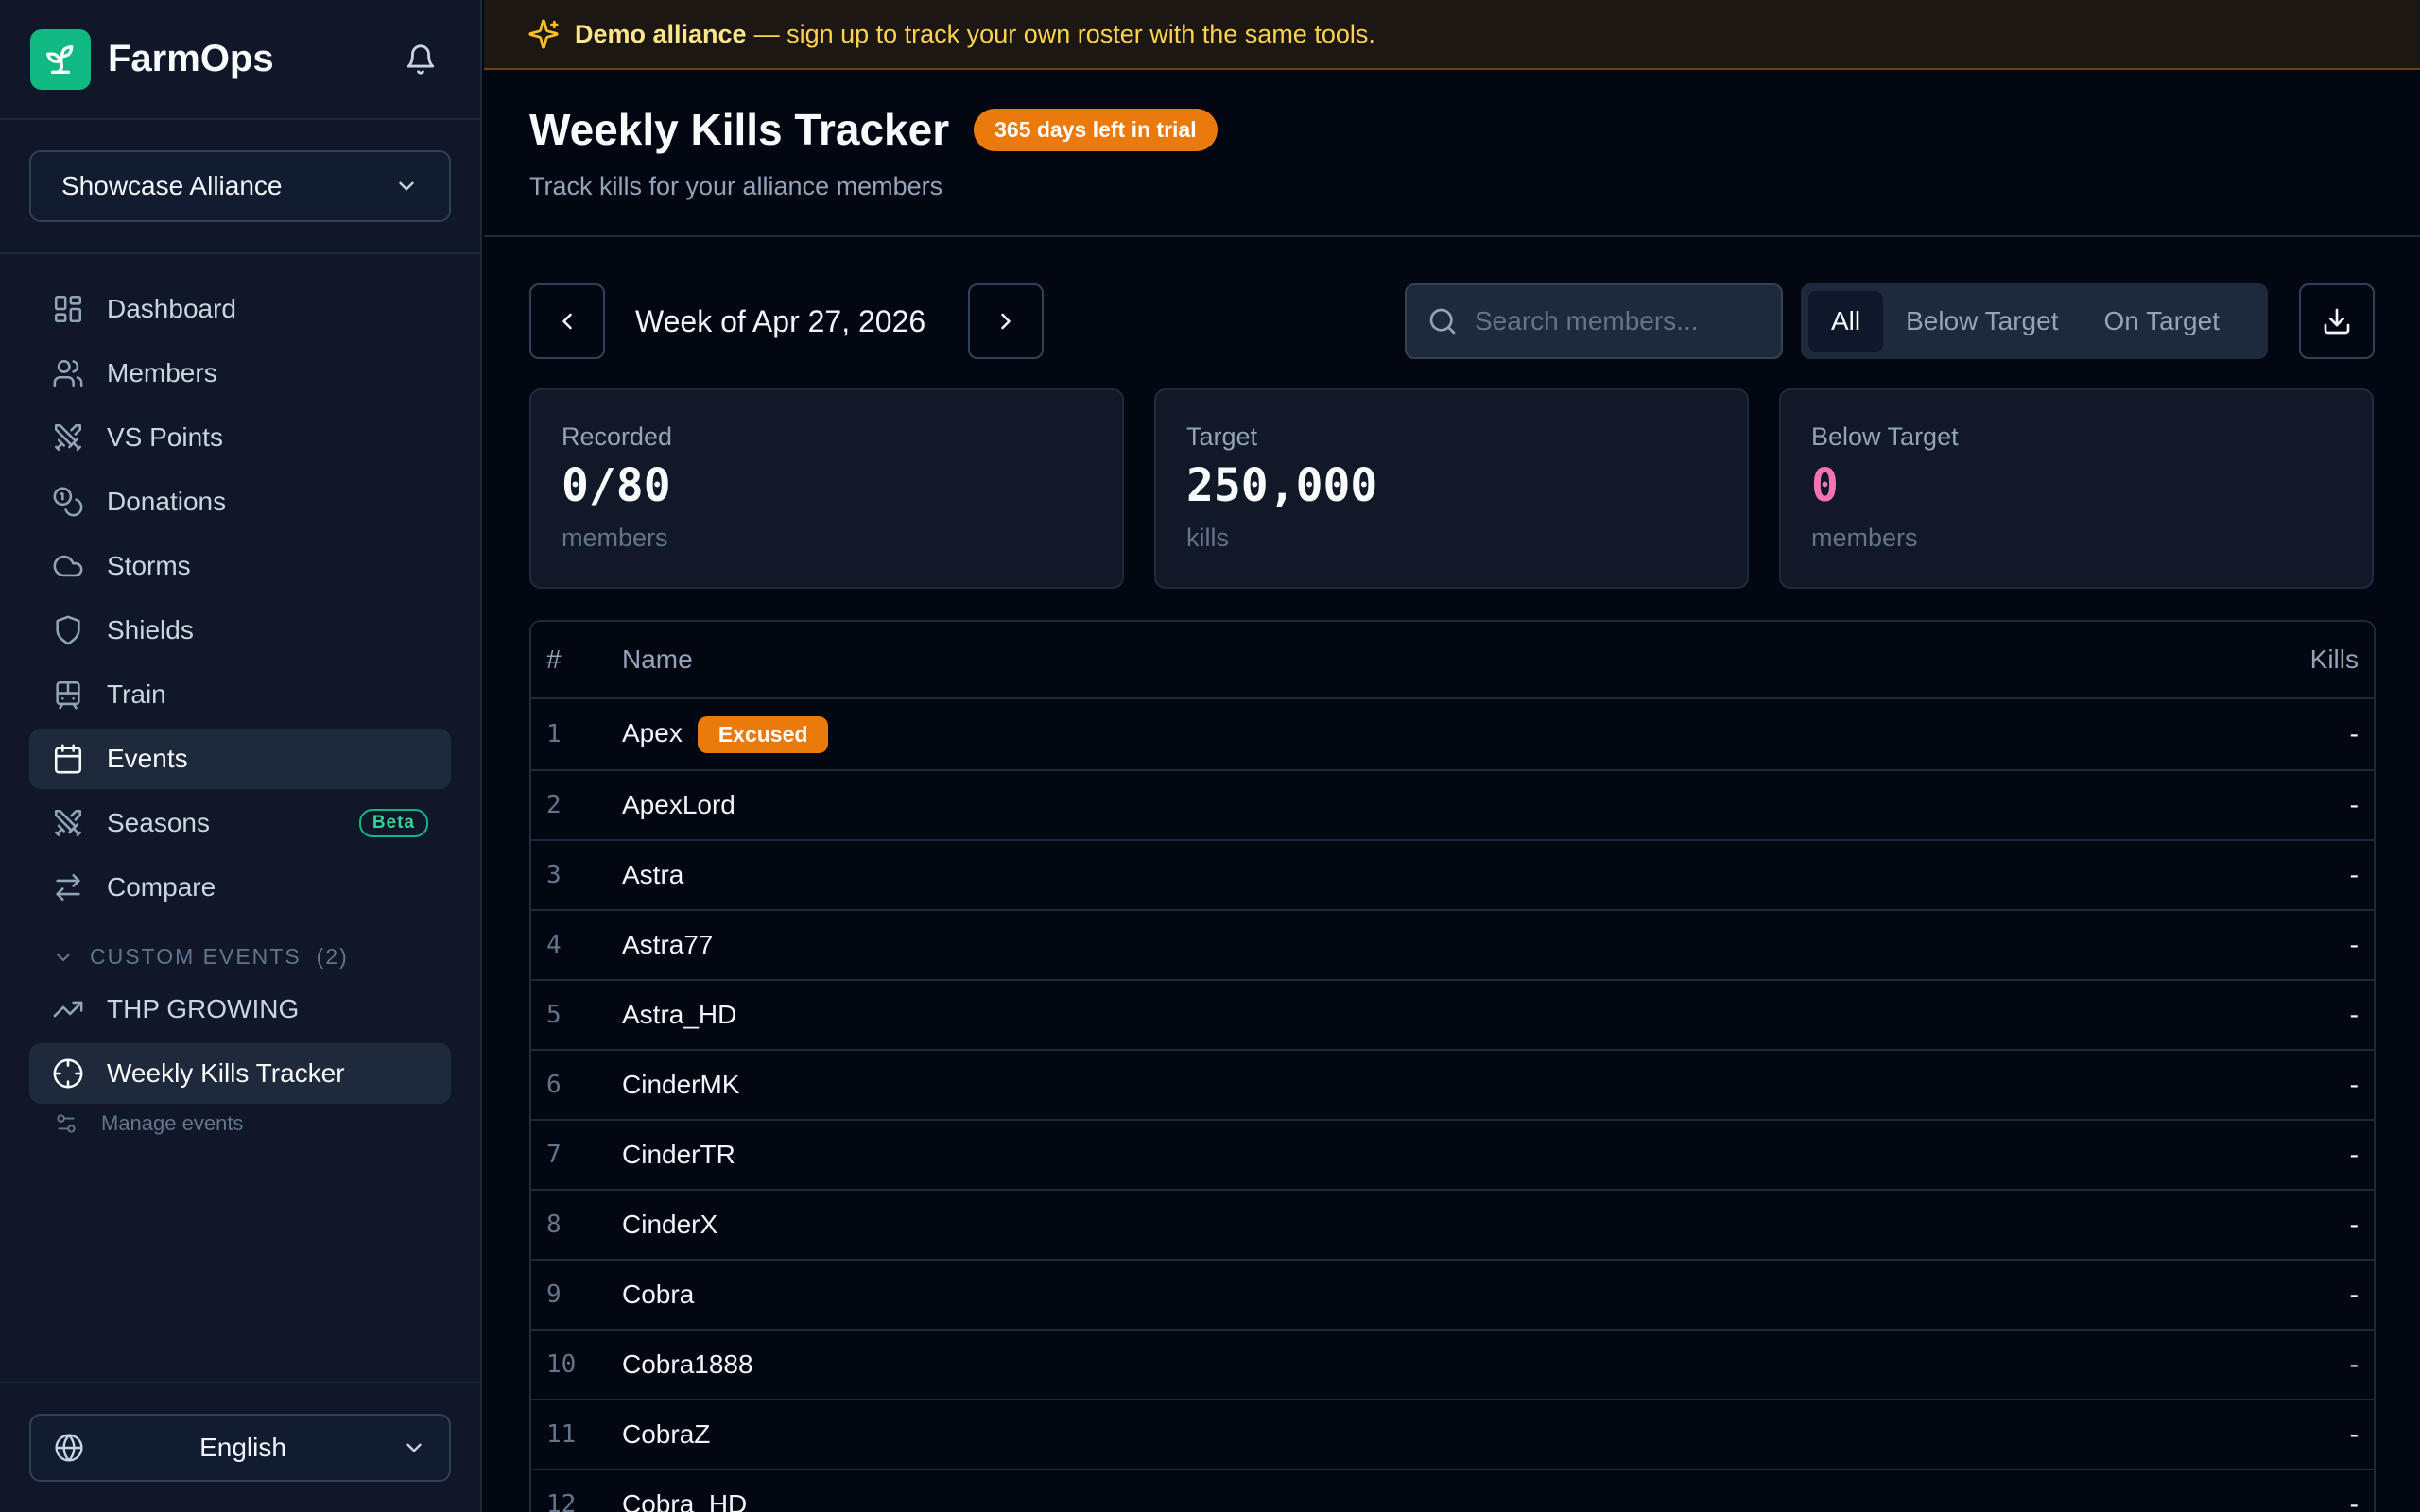 The height and width of the screenshot is (1512, 2420). What do you see at coordinates (2337, 321) in the screenshot?
I see `export-button` at bounding box center [2337, 321].